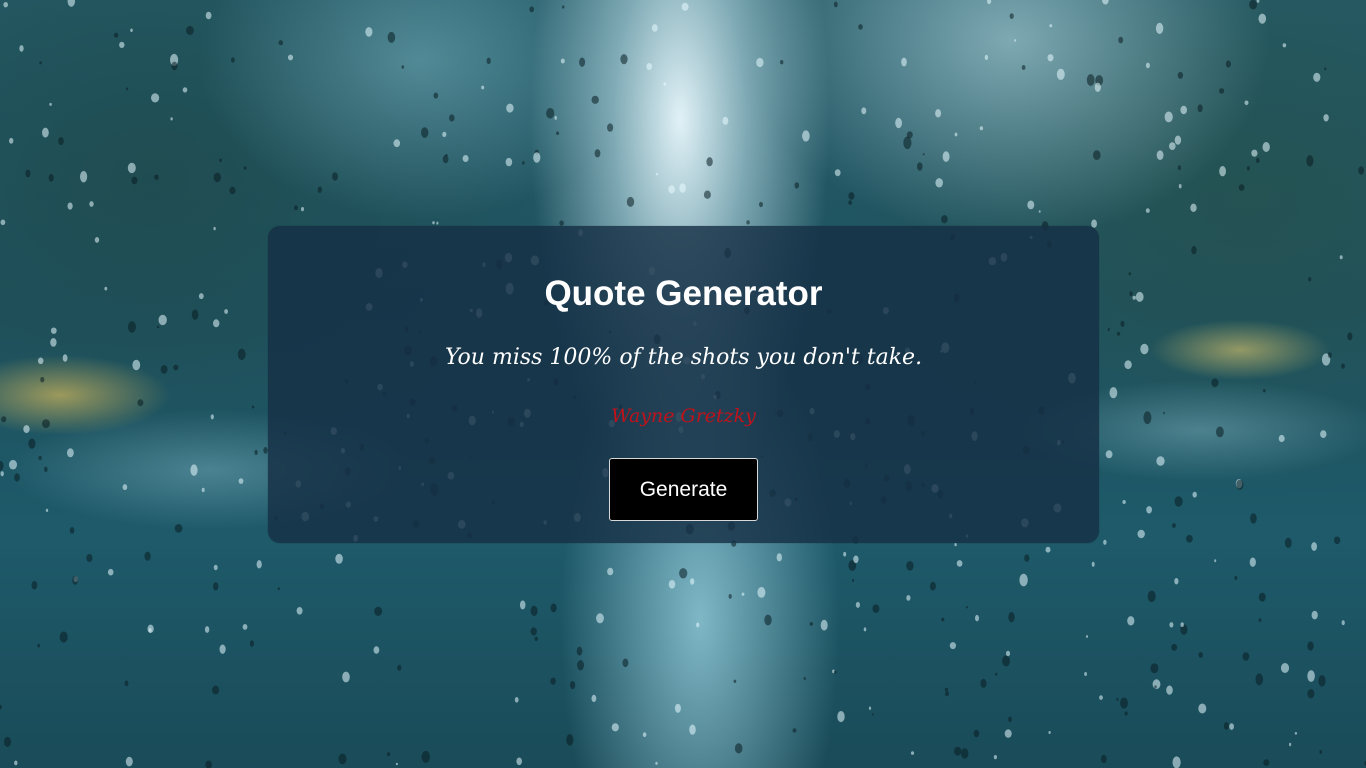  Describe the element at coordinates (683, 489) in the screenshot. I see `generate-button: Generate` at that location.